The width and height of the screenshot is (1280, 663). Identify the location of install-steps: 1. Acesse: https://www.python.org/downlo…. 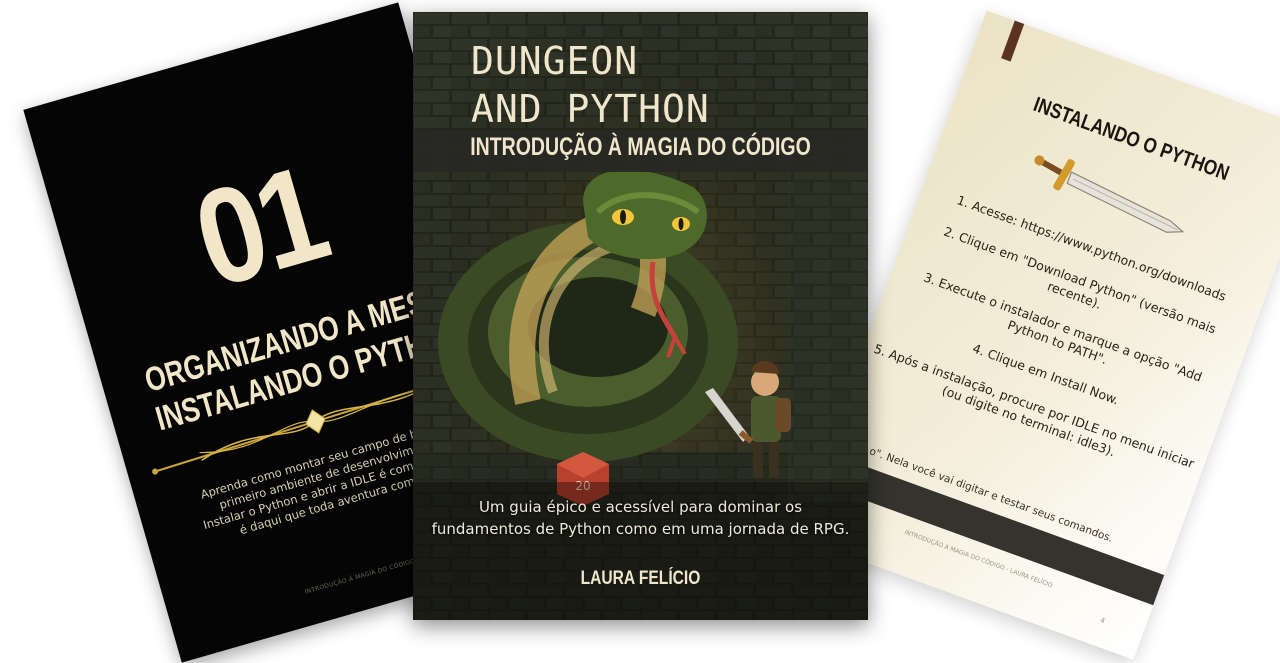
(1057, 343).